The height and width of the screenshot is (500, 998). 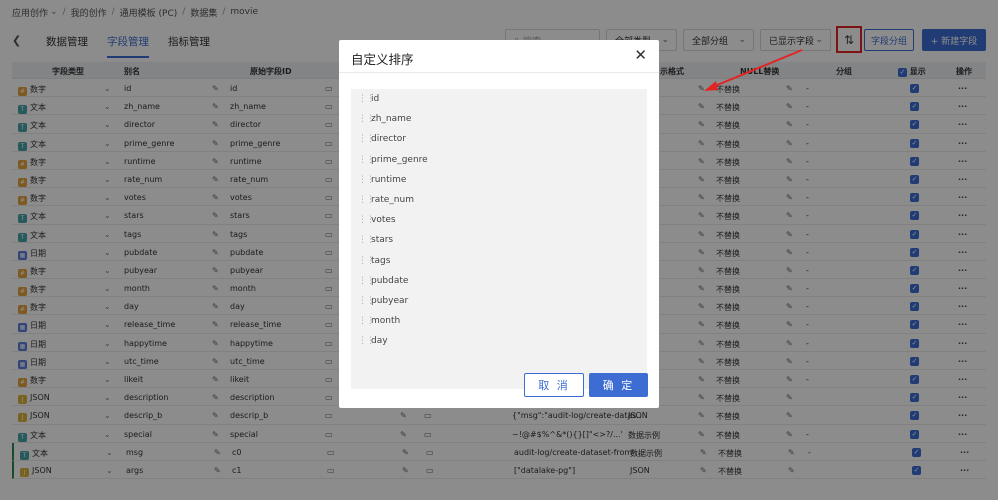 What do you see at coordinates (499, 160) in the screenshot?
I see `sort-list-item: ⋮⋮ prime_genre` at bounding box center [499, 160].